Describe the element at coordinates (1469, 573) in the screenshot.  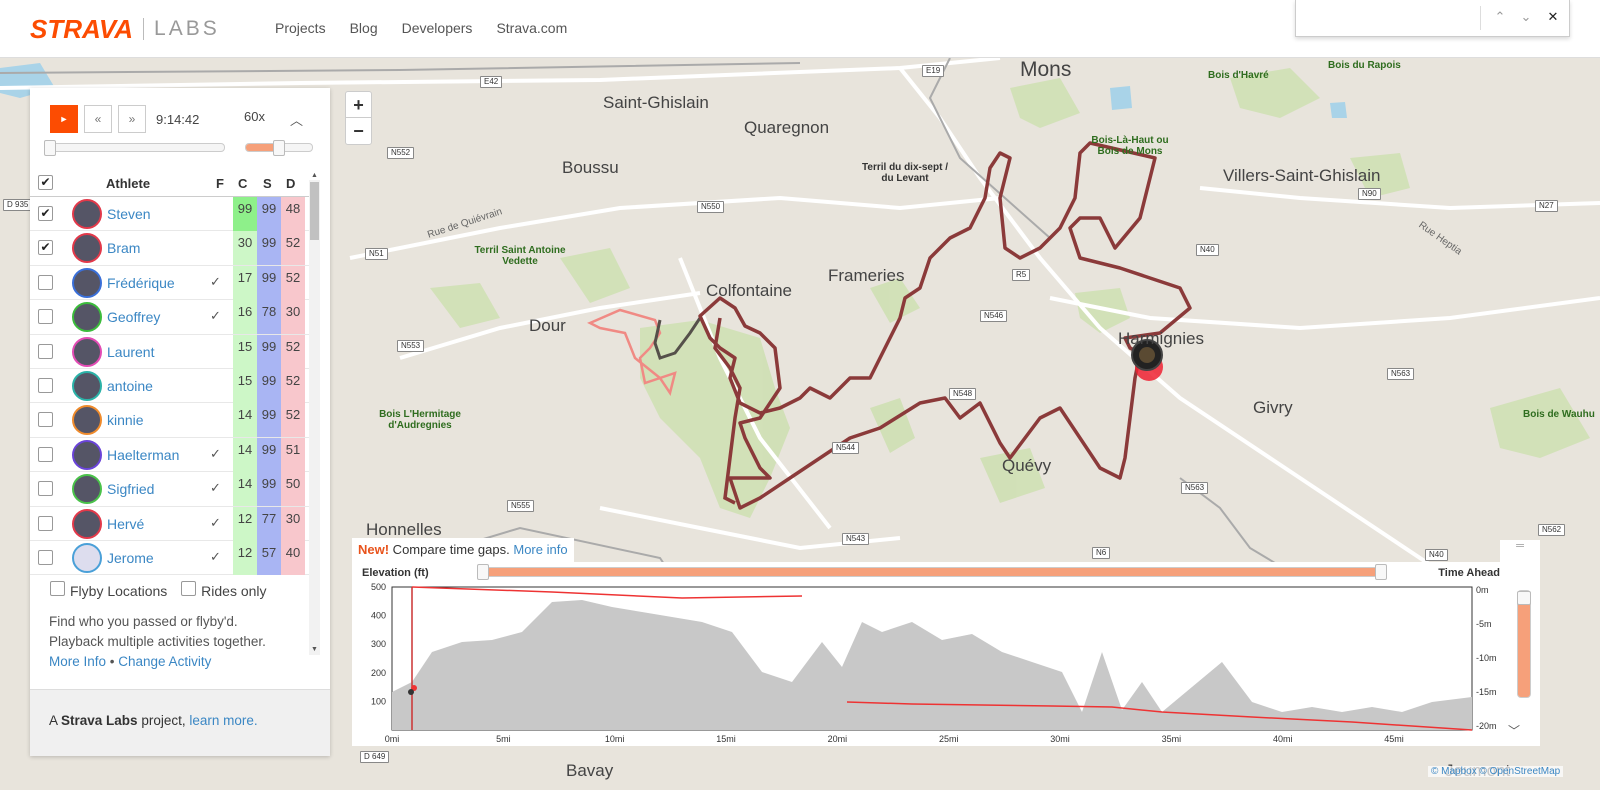
I see `time-ahead-title: Time Ahead` at that location.